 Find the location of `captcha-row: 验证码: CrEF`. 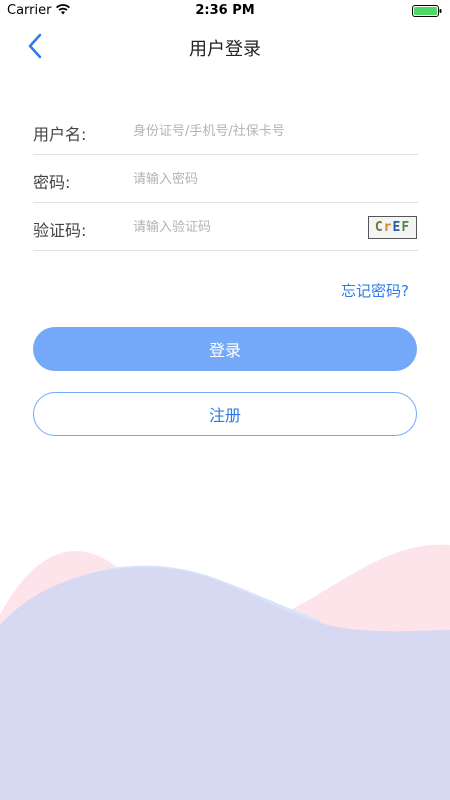

captcha-row: 验证码: CrEF is located at coordinates (225, 227).